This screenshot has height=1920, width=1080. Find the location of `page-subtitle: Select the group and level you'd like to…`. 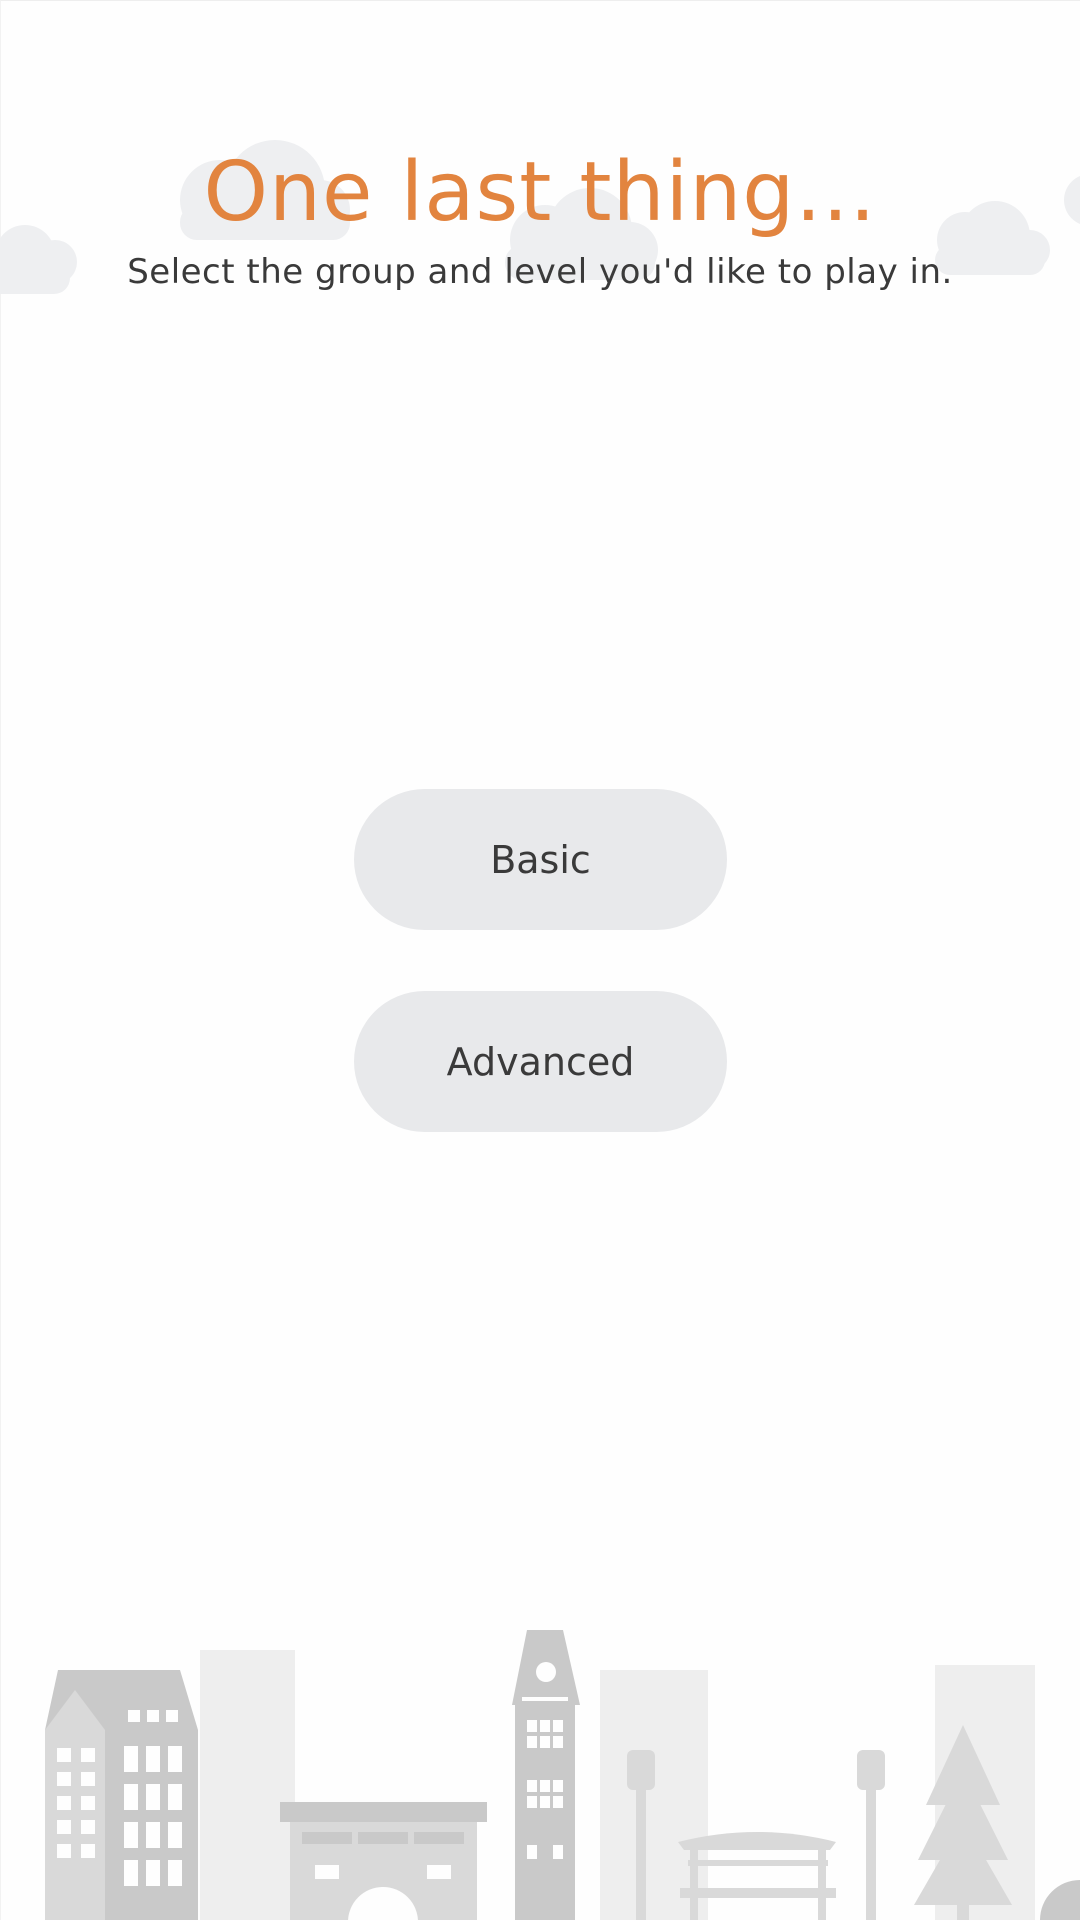

page-subtitle: Select the group and level you'd like to… is located at coordinates (540, 272).